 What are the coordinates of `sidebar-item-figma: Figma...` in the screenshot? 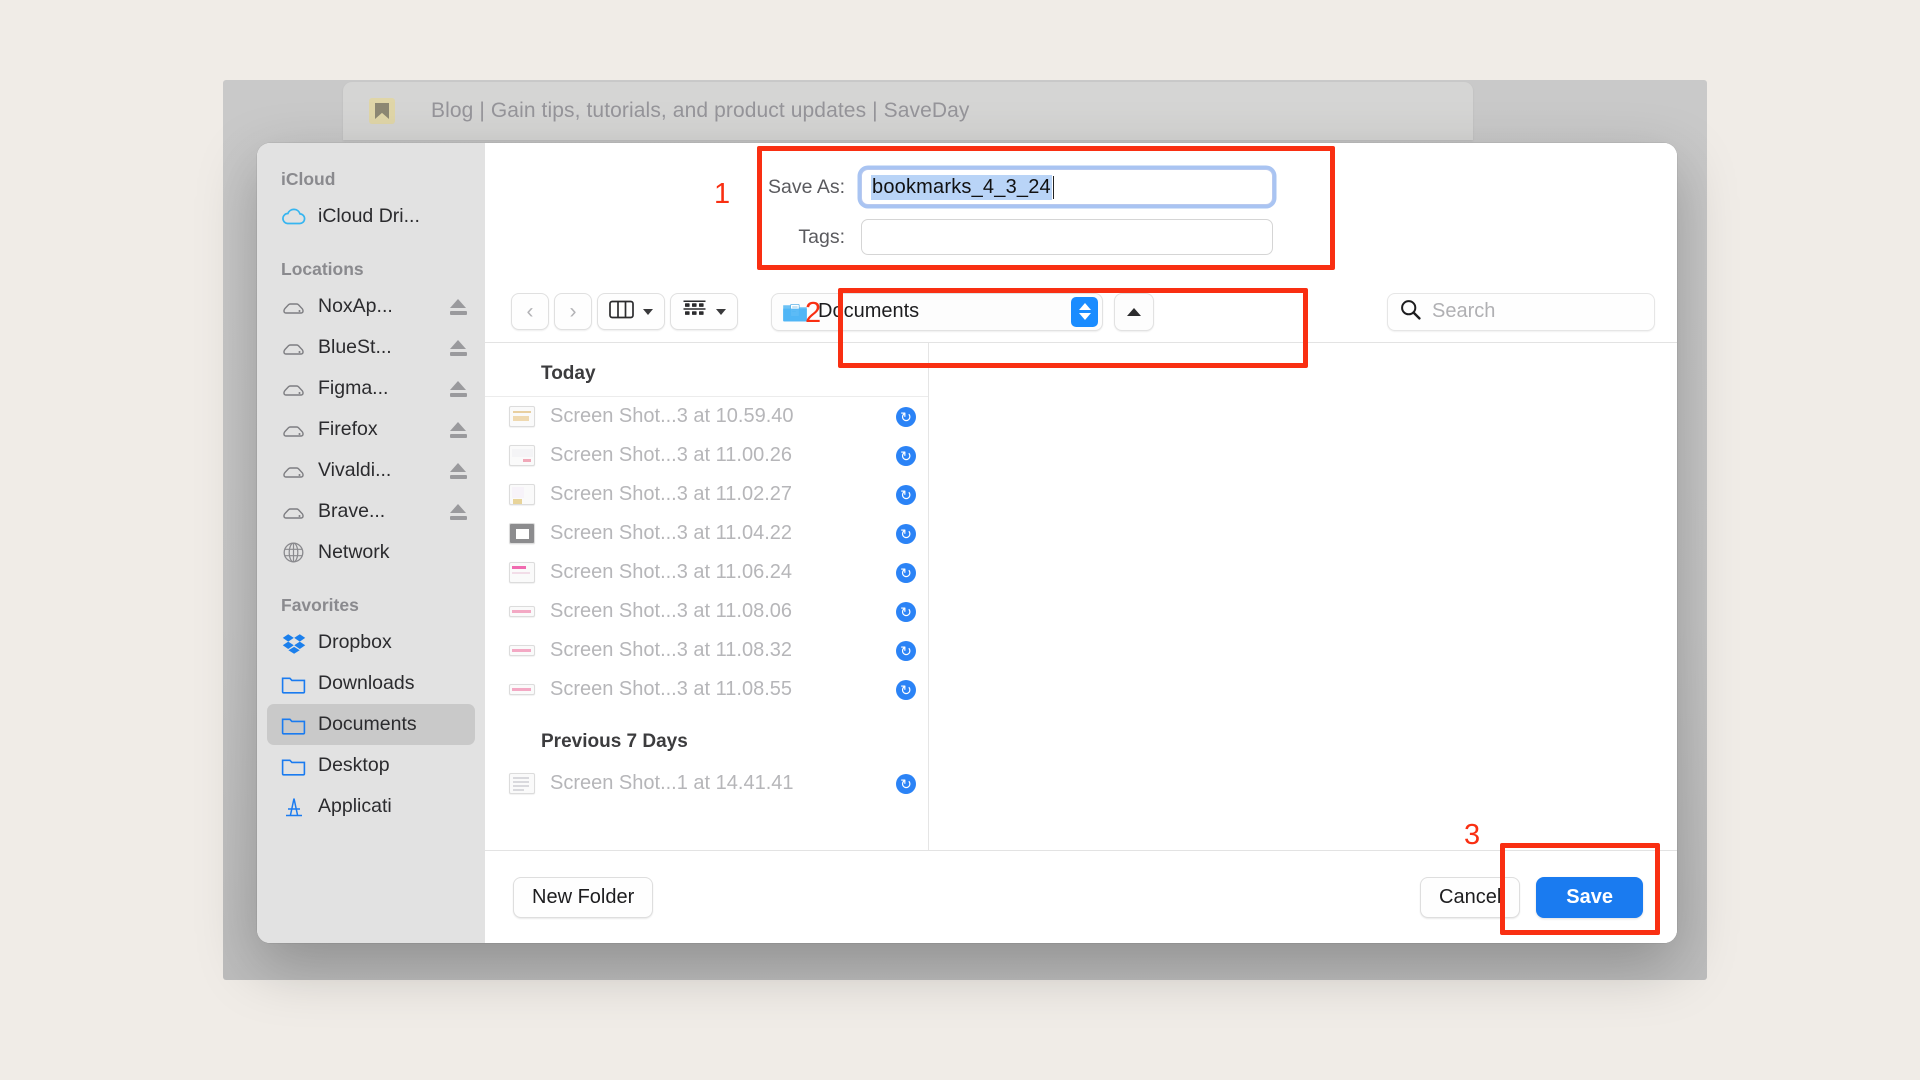 It's located at (371, 388).